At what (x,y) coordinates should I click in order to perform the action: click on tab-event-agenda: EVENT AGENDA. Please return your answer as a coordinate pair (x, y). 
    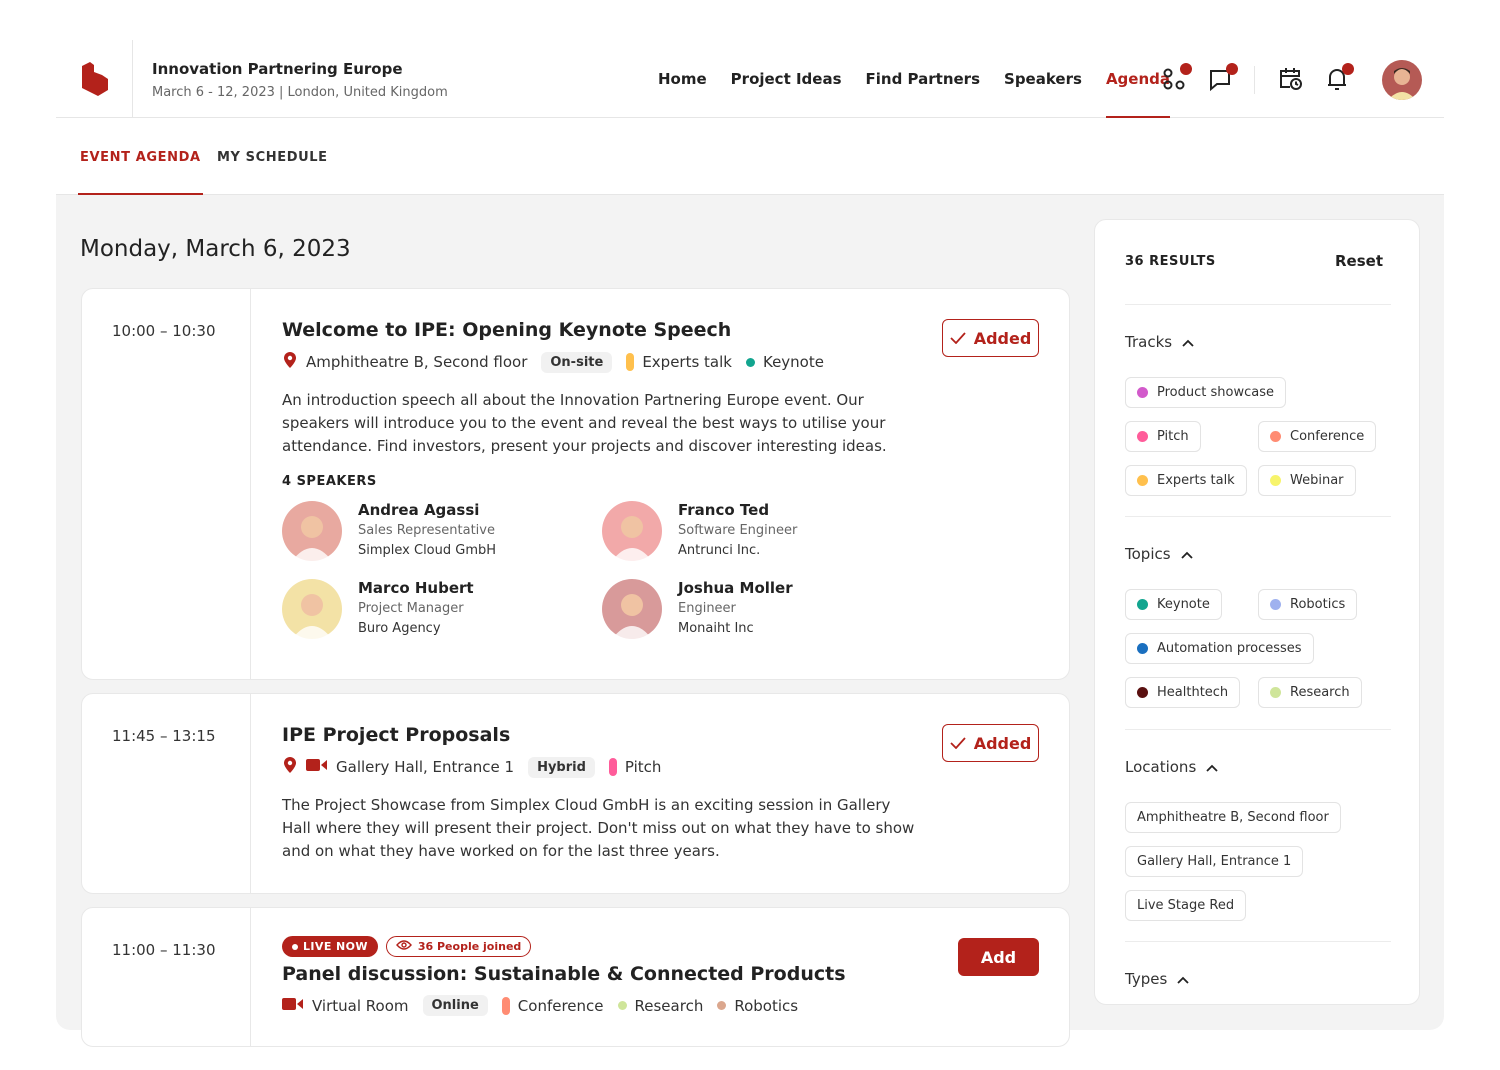
    Looking at the image, I should click on (140, 172).